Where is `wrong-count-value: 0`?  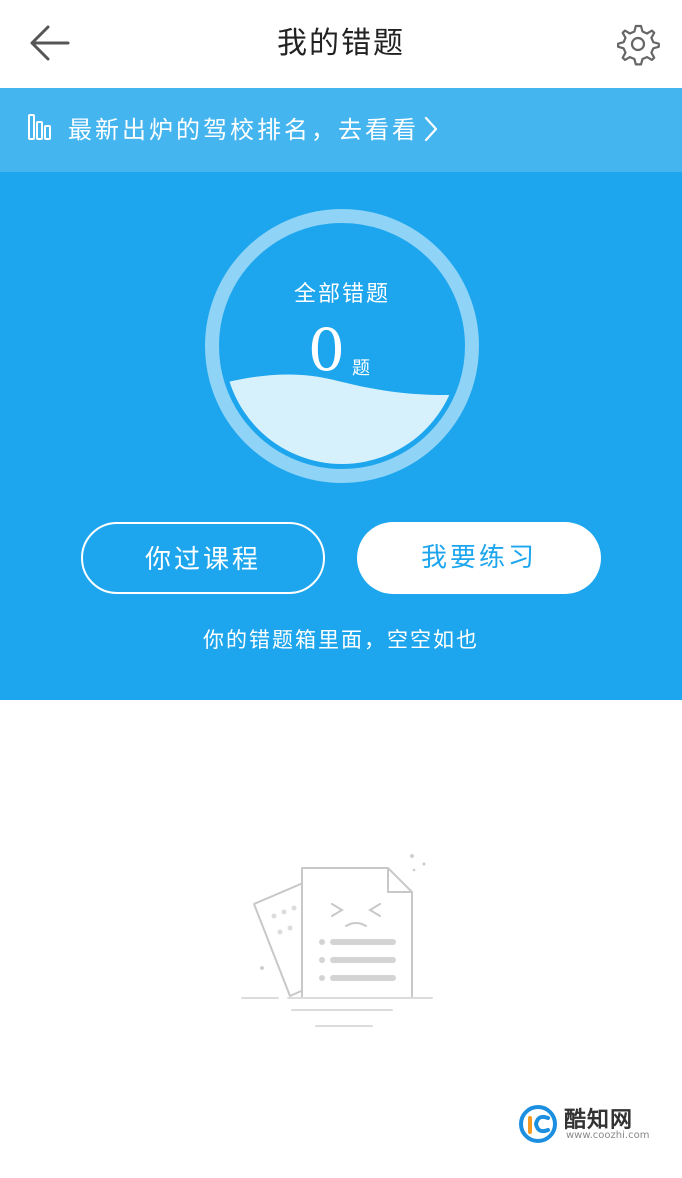
wrong-count-value: 0 is located at coordinates (326, 350).